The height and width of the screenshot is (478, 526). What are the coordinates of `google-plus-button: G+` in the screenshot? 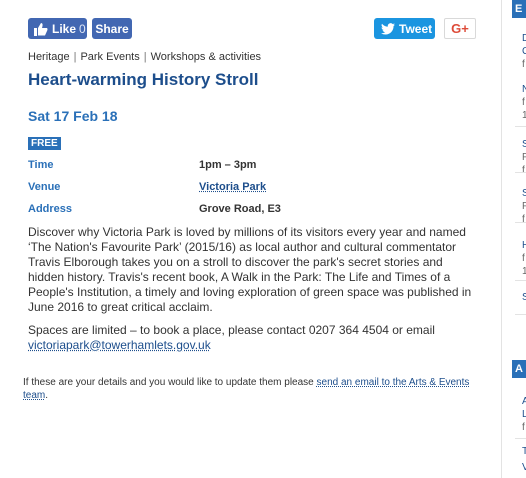 It's located at (460, 28).